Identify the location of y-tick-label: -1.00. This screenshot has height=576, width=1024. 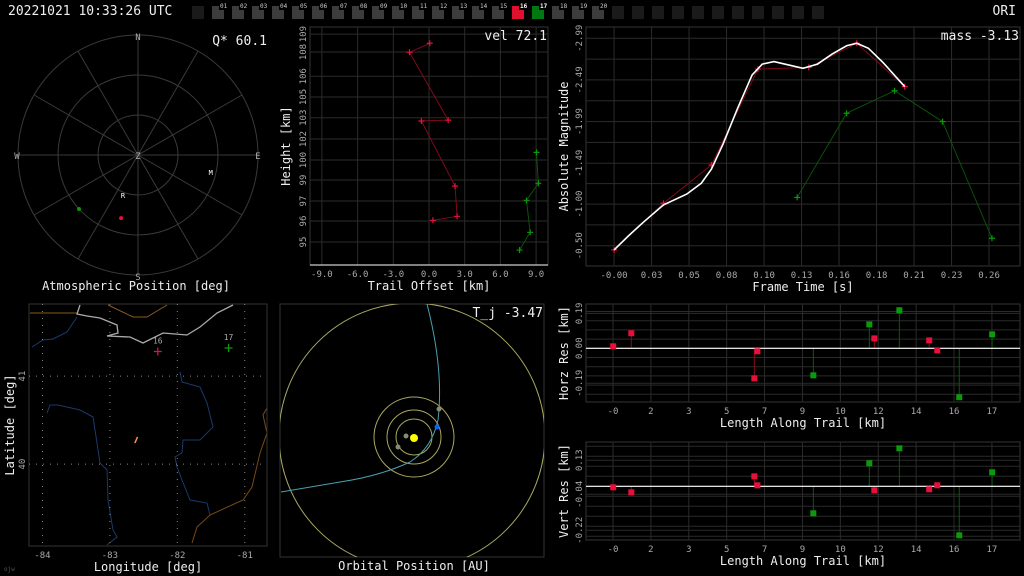
(580, 204).